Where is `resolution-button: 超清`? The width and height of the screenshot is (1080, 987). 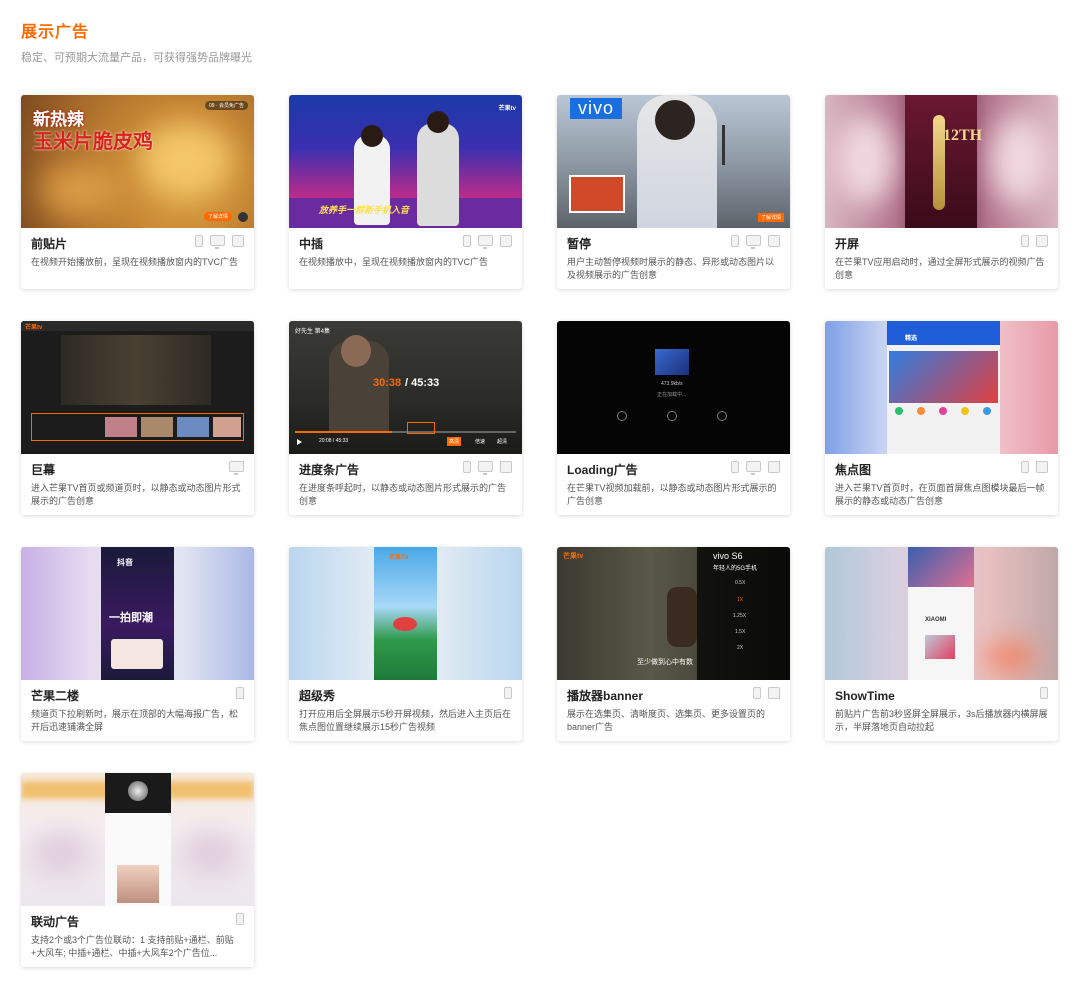 resolution-button: 超清 is located at coordinates (502, 441).